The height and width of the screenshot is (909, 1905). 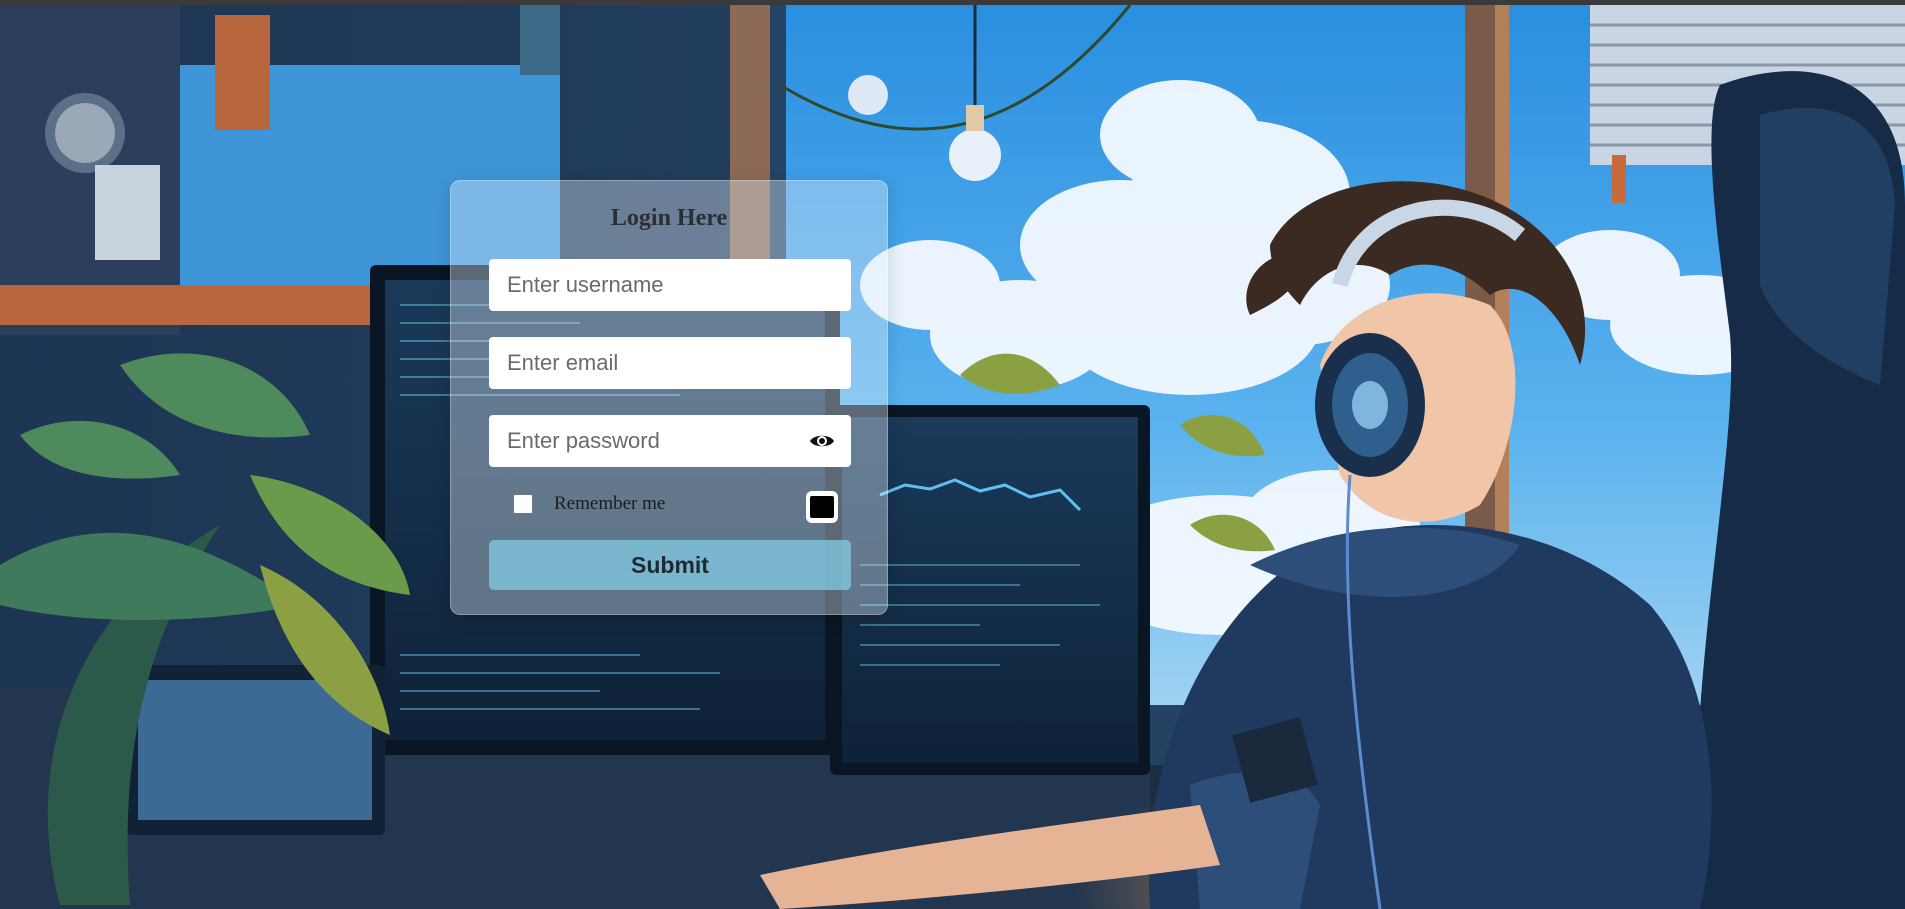 What do you see at coordinates (523, 504) in the screenshot?
I see `remember-me-checkbox` at bounding box center [523, 504].